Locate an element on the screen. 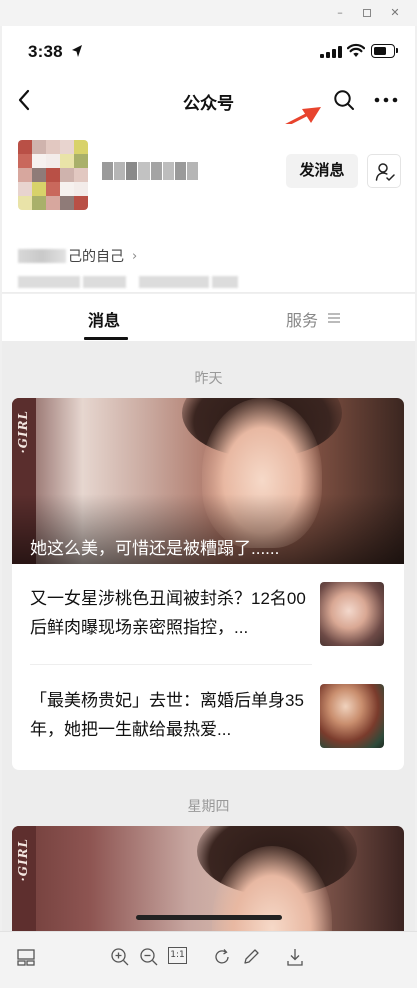 This screenshot has height=988, width=417. download-icon is located at coordinates (295, 957).